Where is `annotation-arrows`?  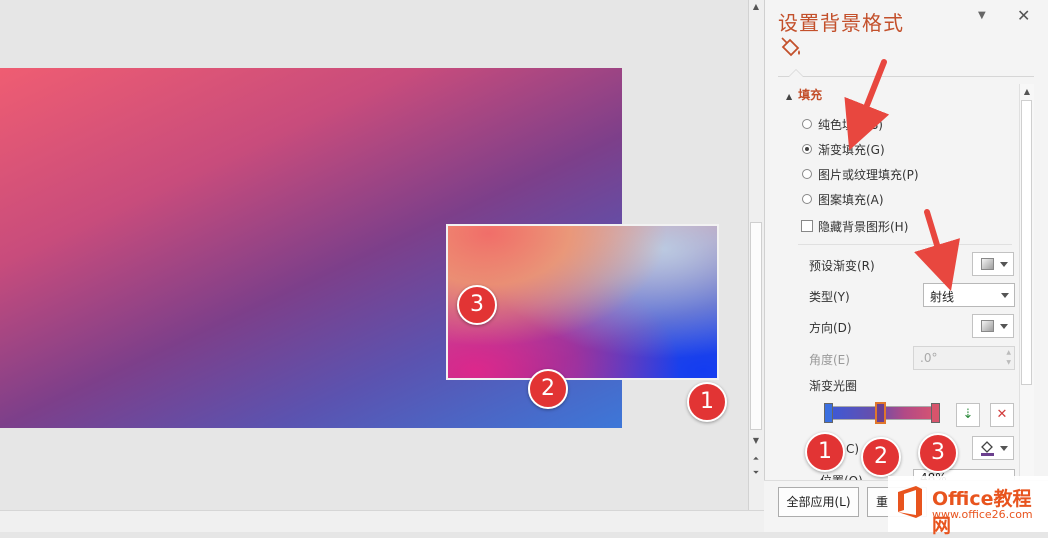 annotation-arrows is located at coordinates (902, 175).